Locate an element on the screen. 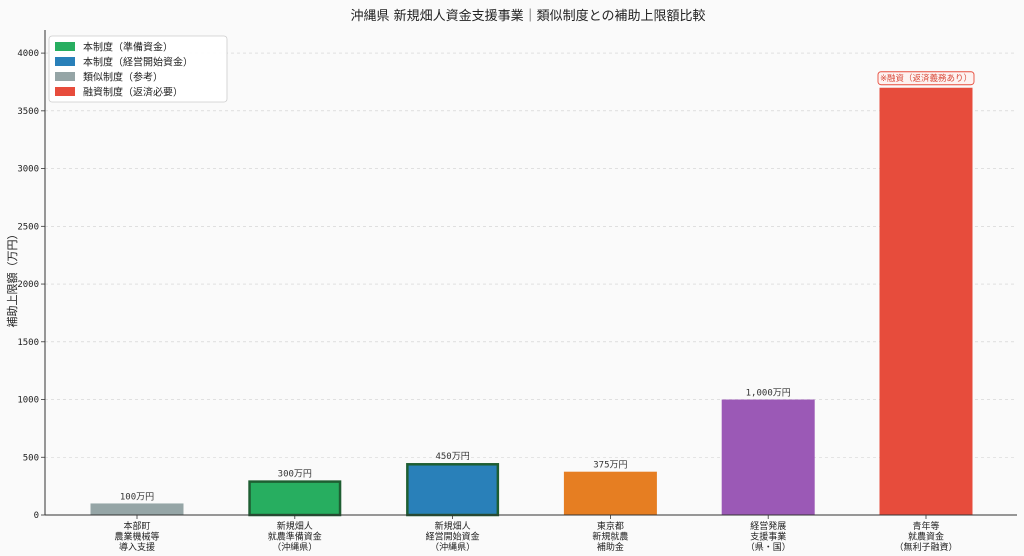 The width and height of the screenshot is (1024, 556). x-tick-label-0-line-1: 農業機械等 is located at coordinates (136, 537).